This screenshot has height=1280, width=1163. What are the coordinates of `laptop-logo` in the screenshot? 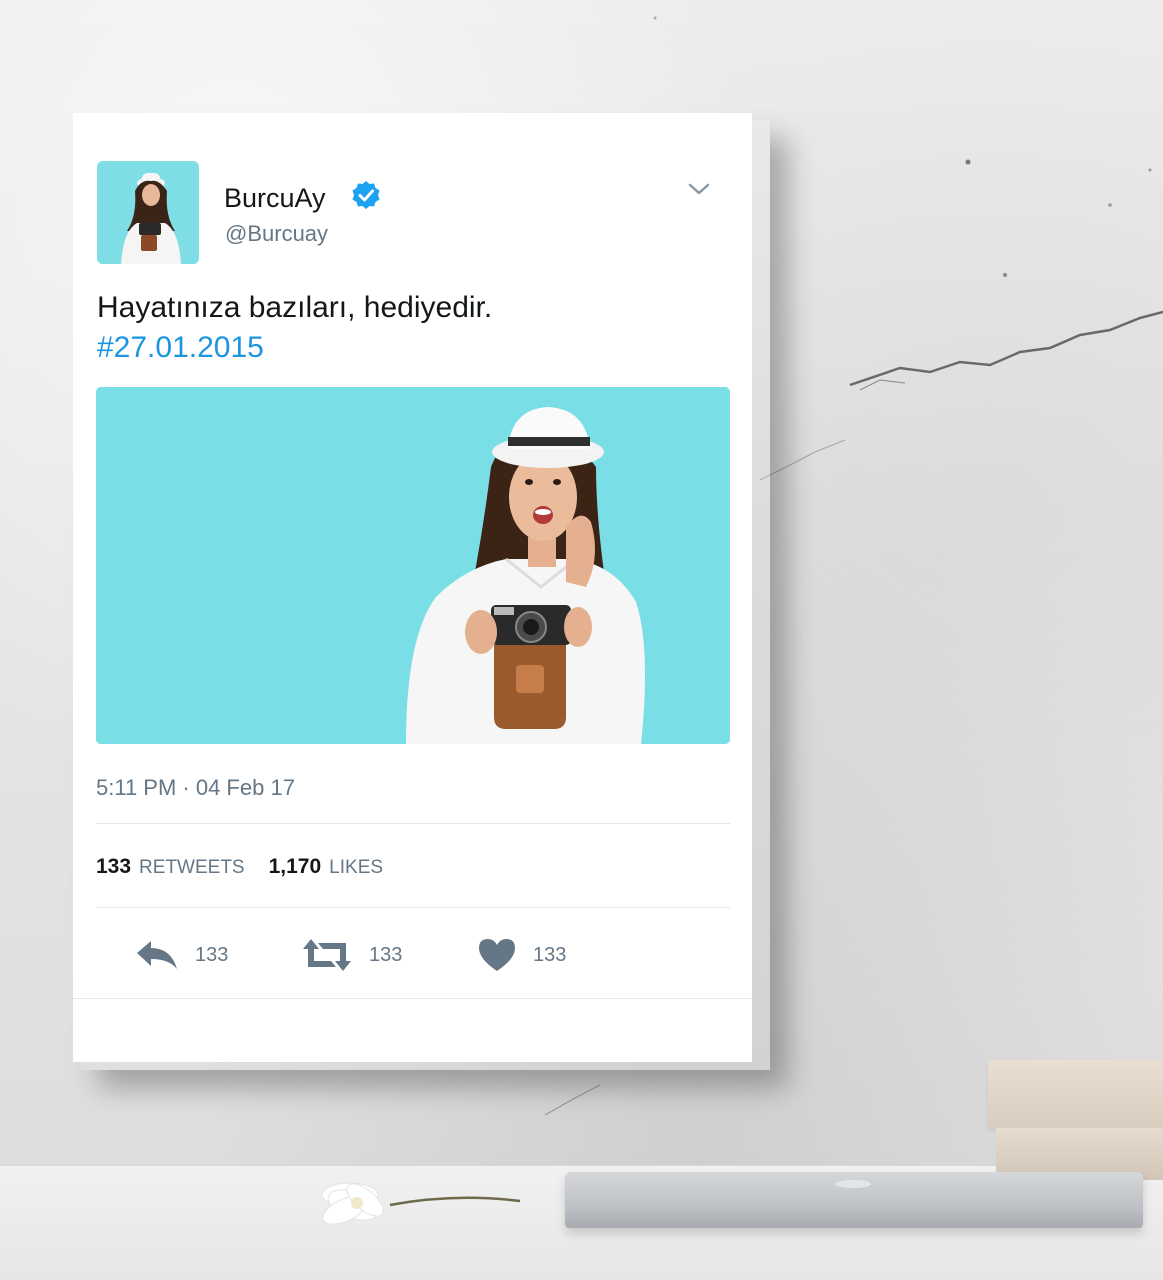 It's located at (853, 1184).